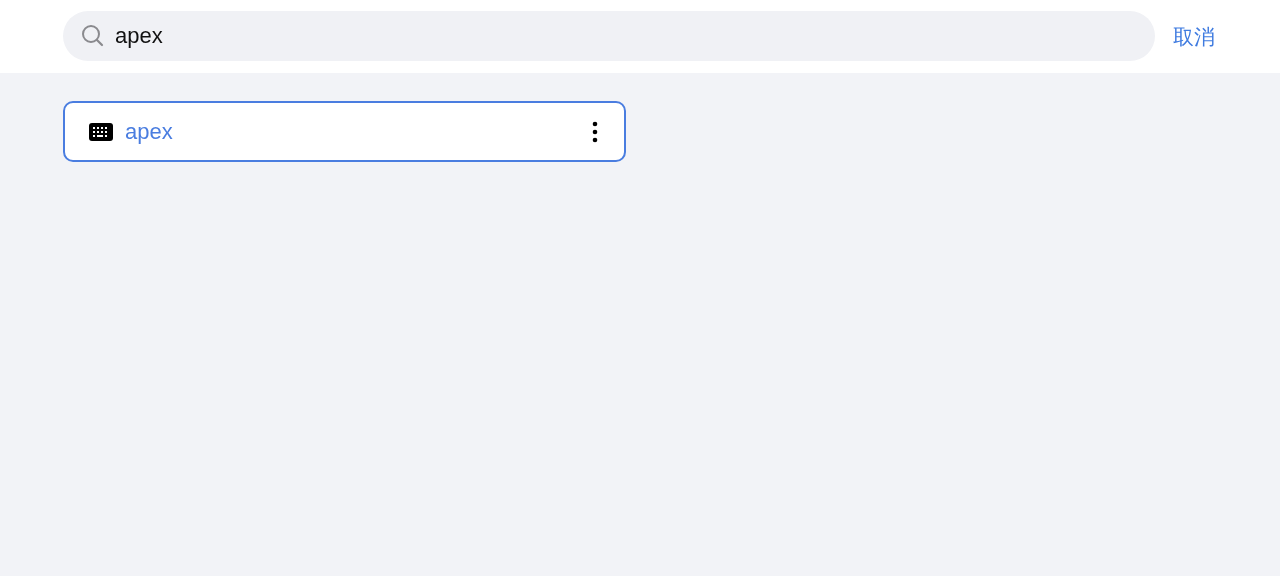 This screenshot has width=1280, height=576. What do you see at coordinates (595, 131) in the screenshot?
I see `more-icon` at bounding box center [595, 131].